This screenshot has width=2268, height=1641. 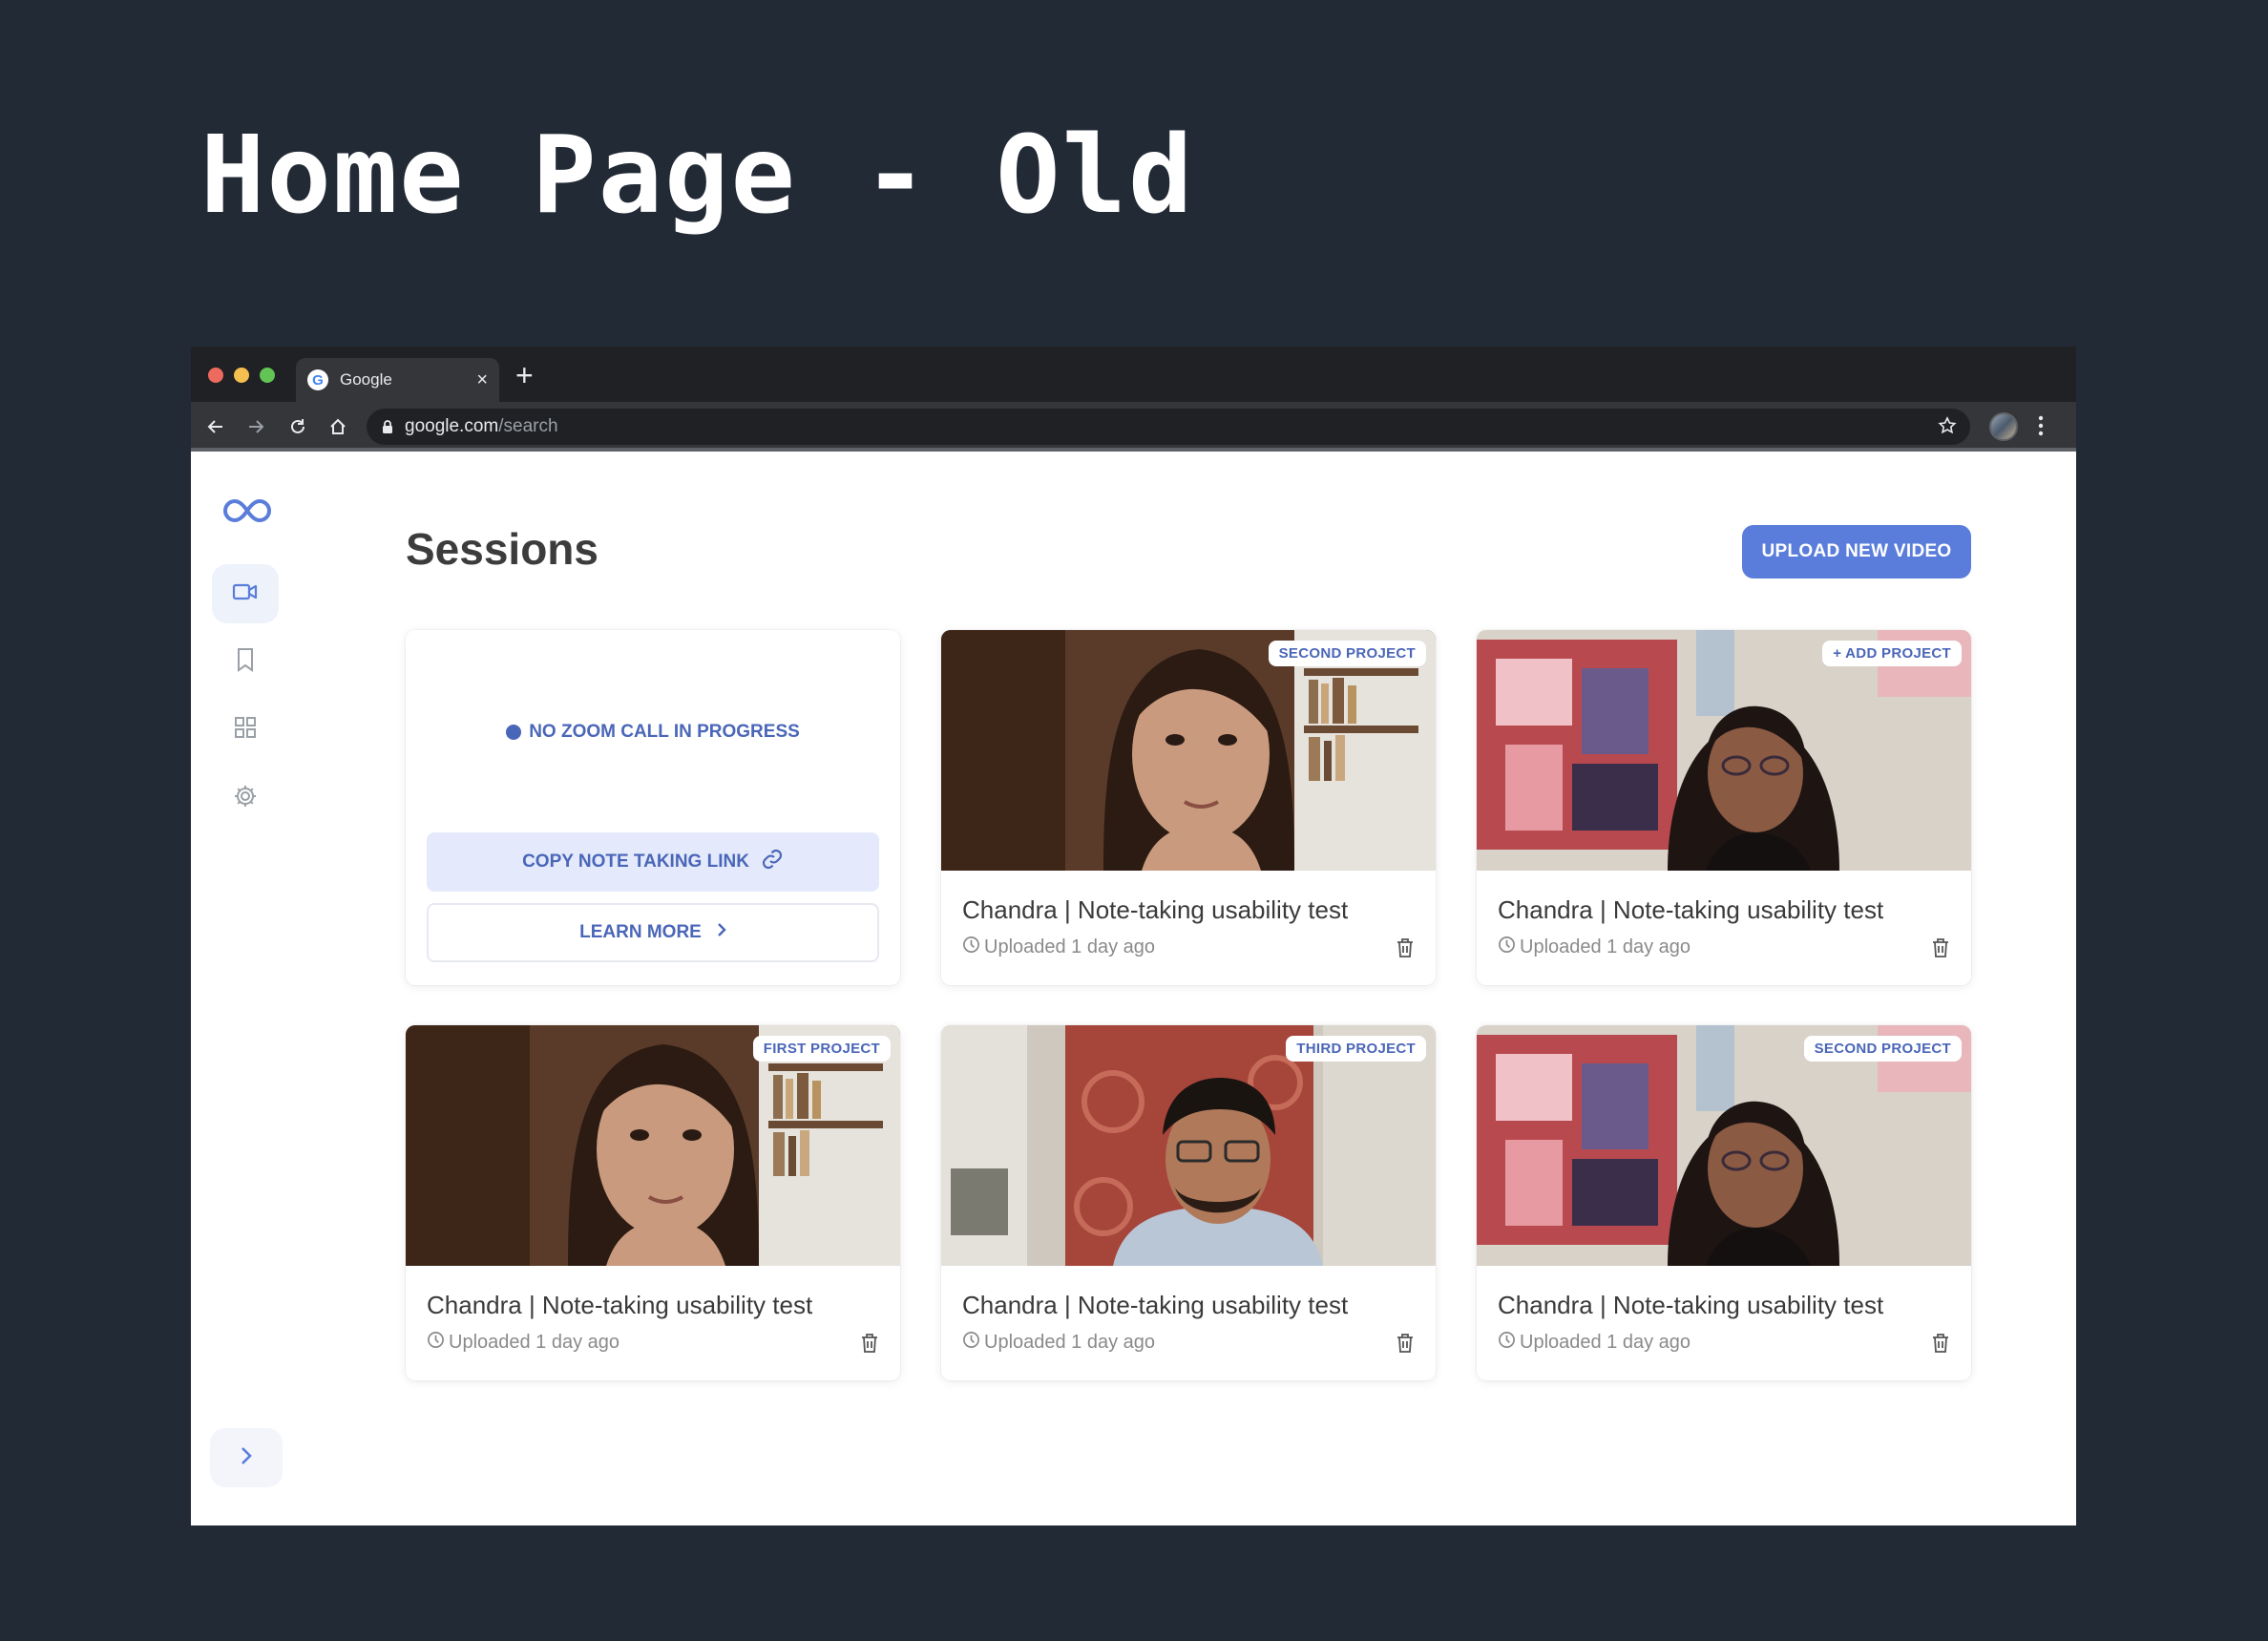 What do you see at coordinates (1724, 751) in the screenshot?
I see `session-thumbnail: + ADD PROJECT` at bounding box center [1724, 751].